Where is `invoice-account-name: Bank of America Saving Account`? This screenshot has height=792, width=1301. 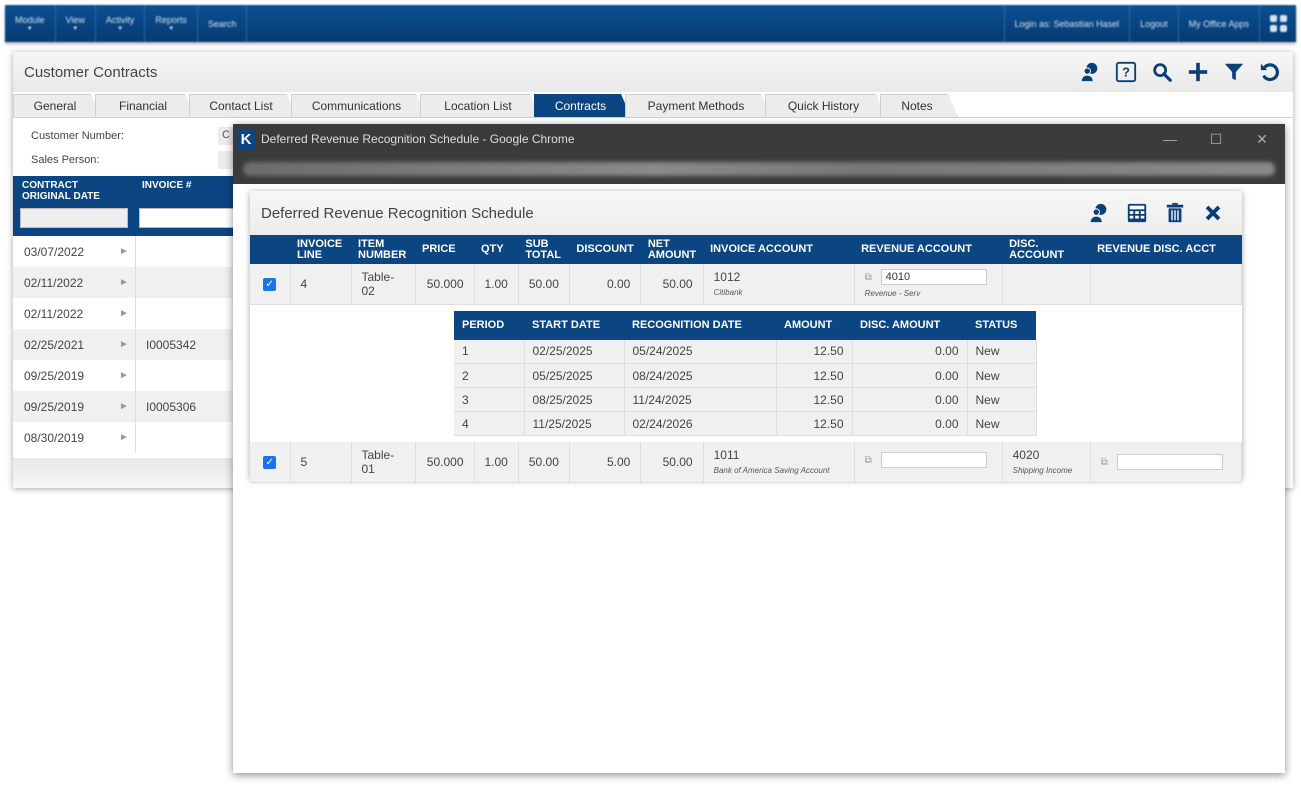
invoice-account-name: Bank of America Saving Account is located at coordinates (771, 471).